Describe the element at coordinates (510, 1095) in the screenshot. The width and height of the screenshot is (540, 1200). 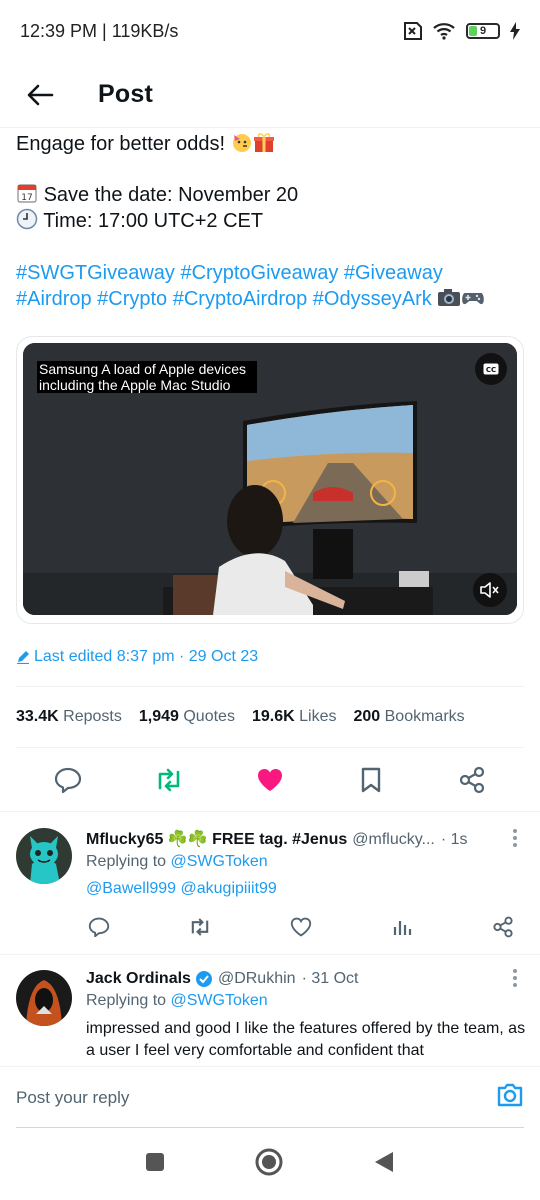
I see `camera-icon` at that location.